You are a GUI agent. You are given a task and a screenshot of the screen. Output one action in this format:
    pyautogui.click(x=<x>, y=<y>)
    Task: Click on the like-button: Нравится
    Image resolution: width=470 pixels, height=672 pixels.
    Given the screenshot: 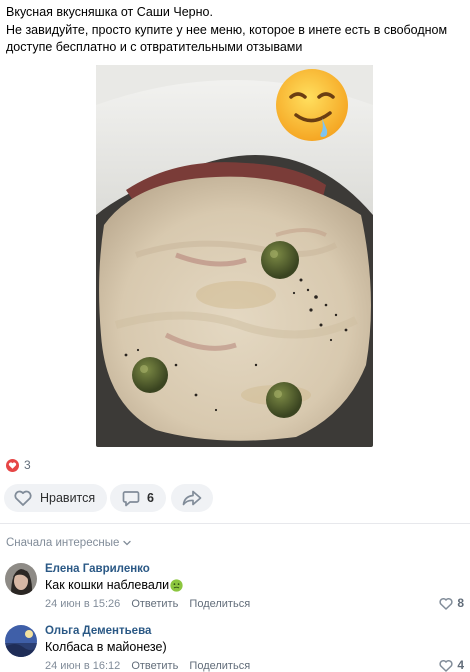 What is the action you would take?
    pyautogui.click(x=56, y=498)
    